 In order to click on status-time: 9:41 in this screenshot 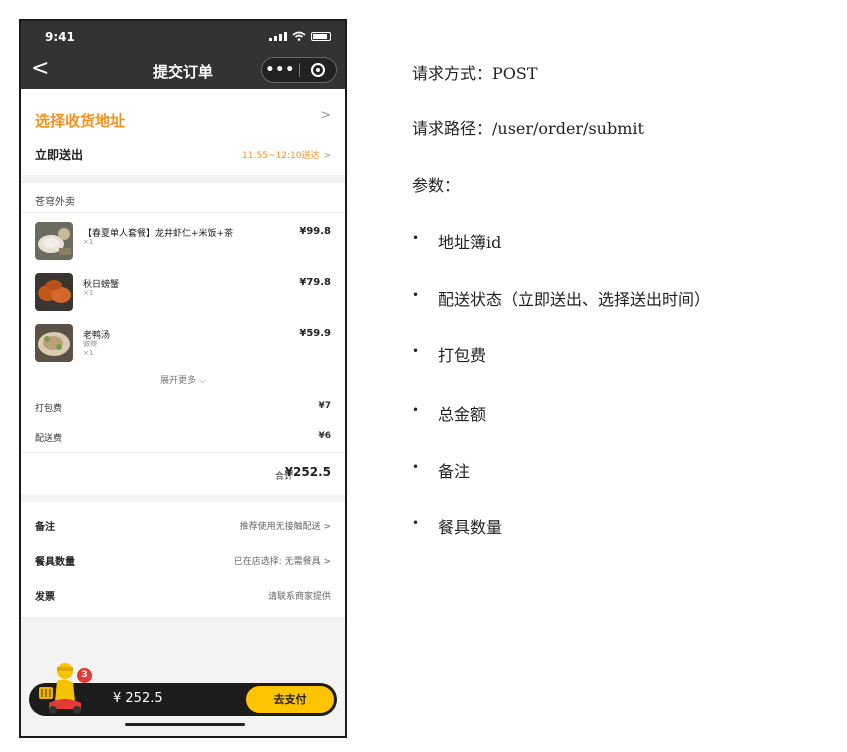, I will do `click(60, 37)`.